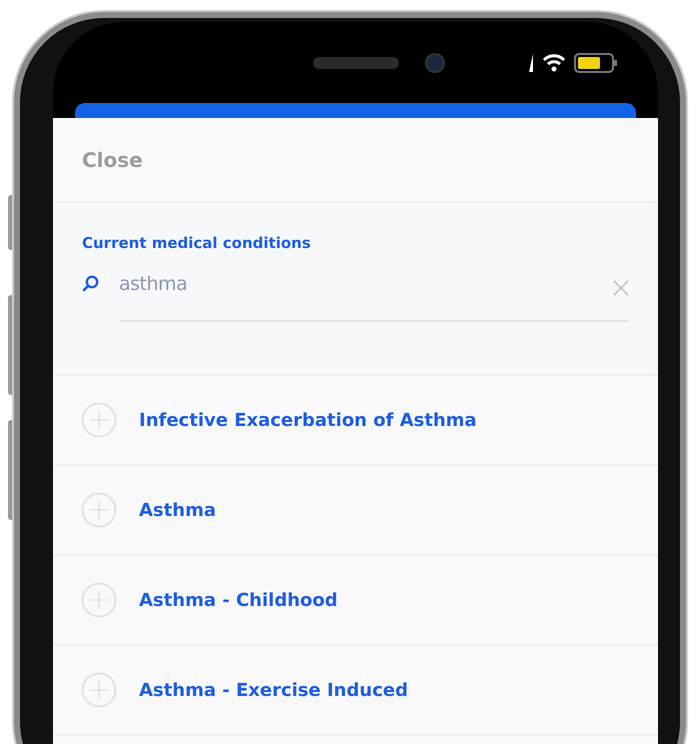  I want to click on wifi-icon, so click(554, 63).